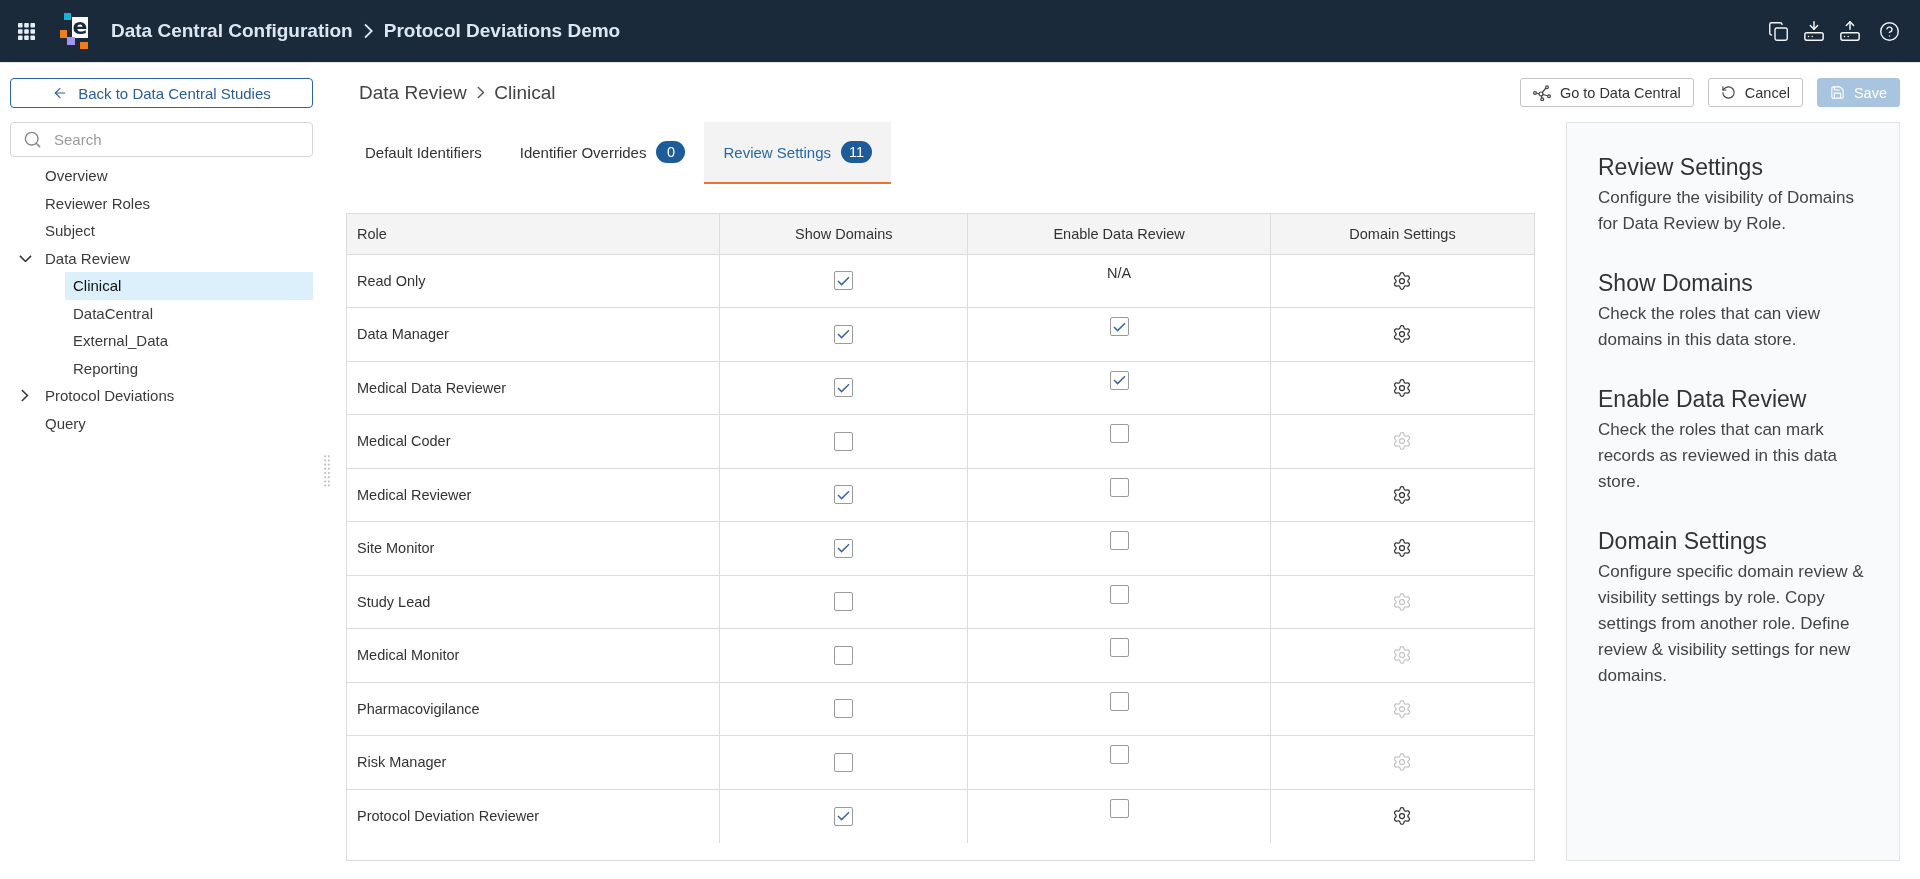 This screenshot has height=879, width=1920. Describe the element at coordinates (1119, 234) in the screenshot. I see `column-header: Enable Data Review` at that location.